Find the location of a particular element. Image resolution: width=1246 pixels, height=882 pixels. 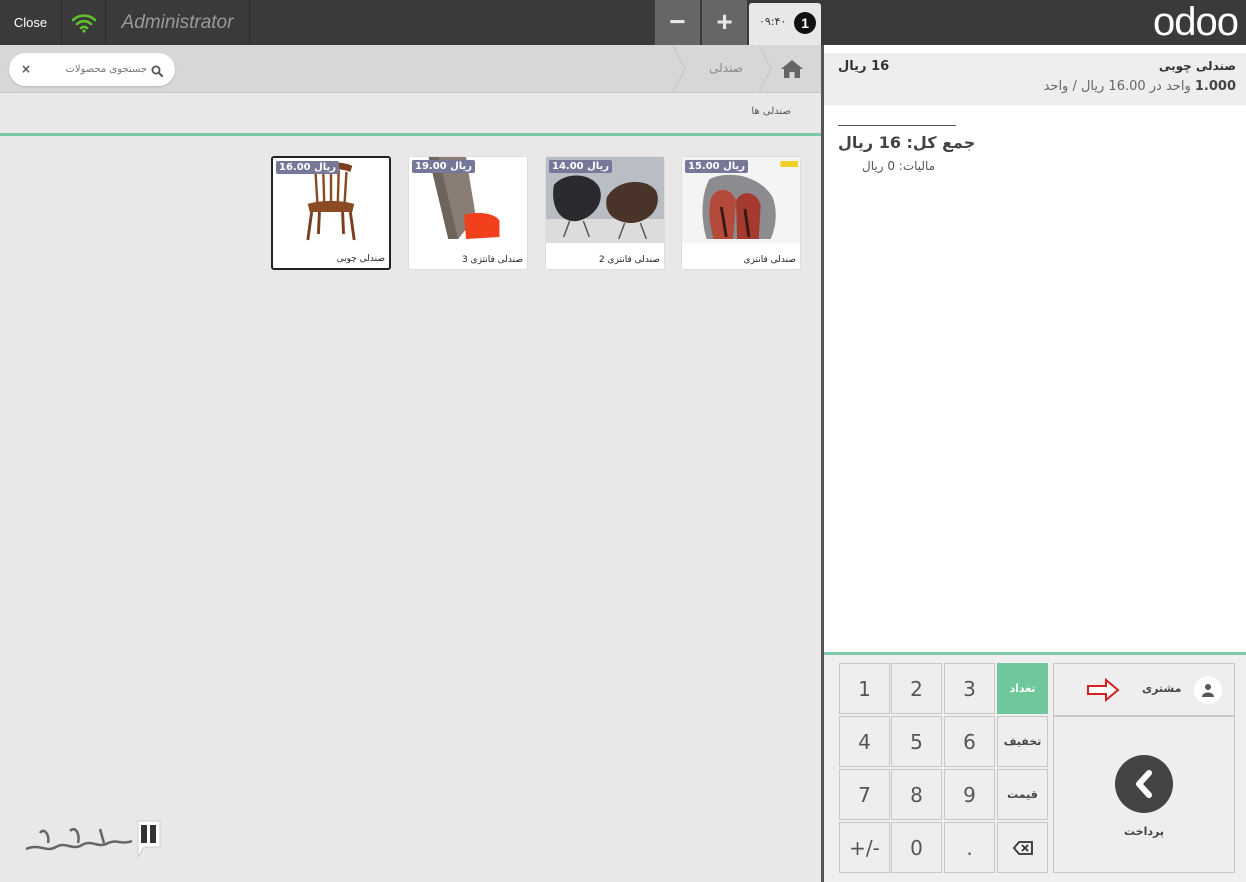

product-name: صندلی فانتزی is located at coordinates (769, 260).